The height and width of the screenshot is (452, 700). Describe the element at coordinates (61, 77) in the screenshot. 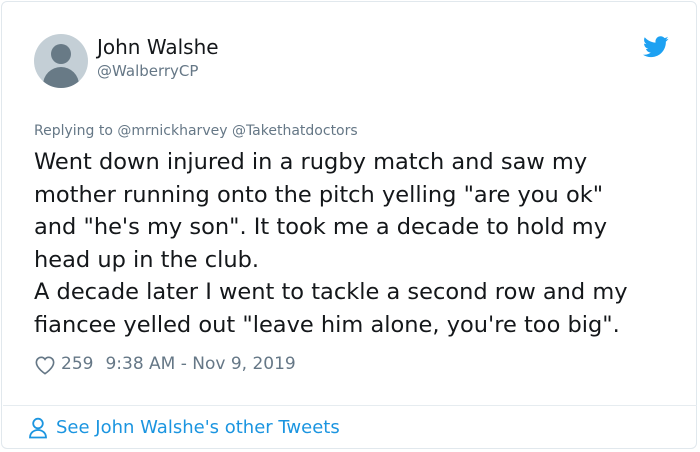

I see `avatar-body-shape` at that location.